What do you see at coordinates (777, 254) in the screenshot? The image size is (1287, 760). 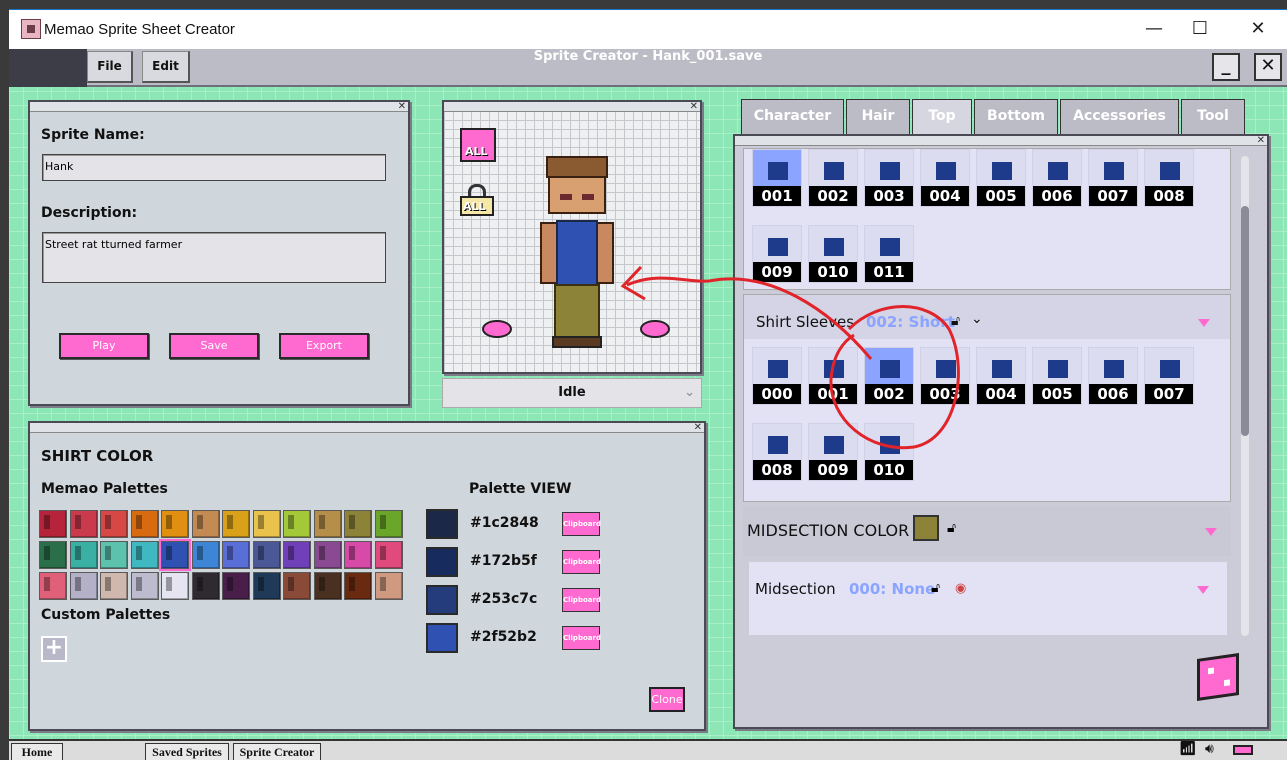 I see `shirt-item: 009` at bounding box center [777, 254].